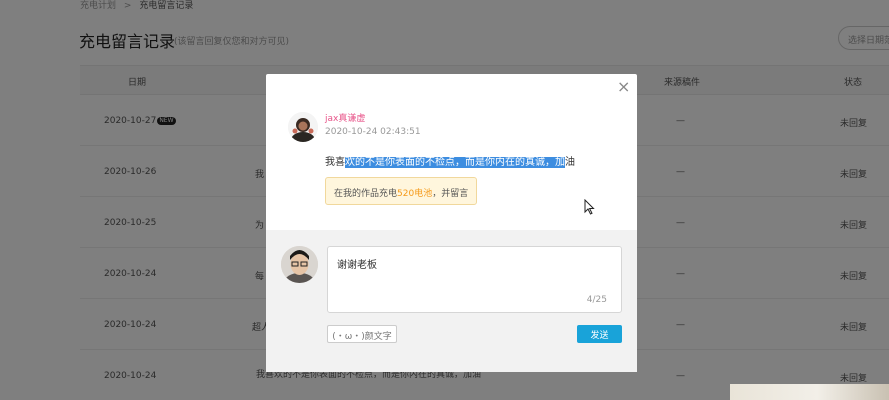  Describe the element at coordinates (345, 117) in the screenshot. I see `sender-username: jax真谦虚` at that location.